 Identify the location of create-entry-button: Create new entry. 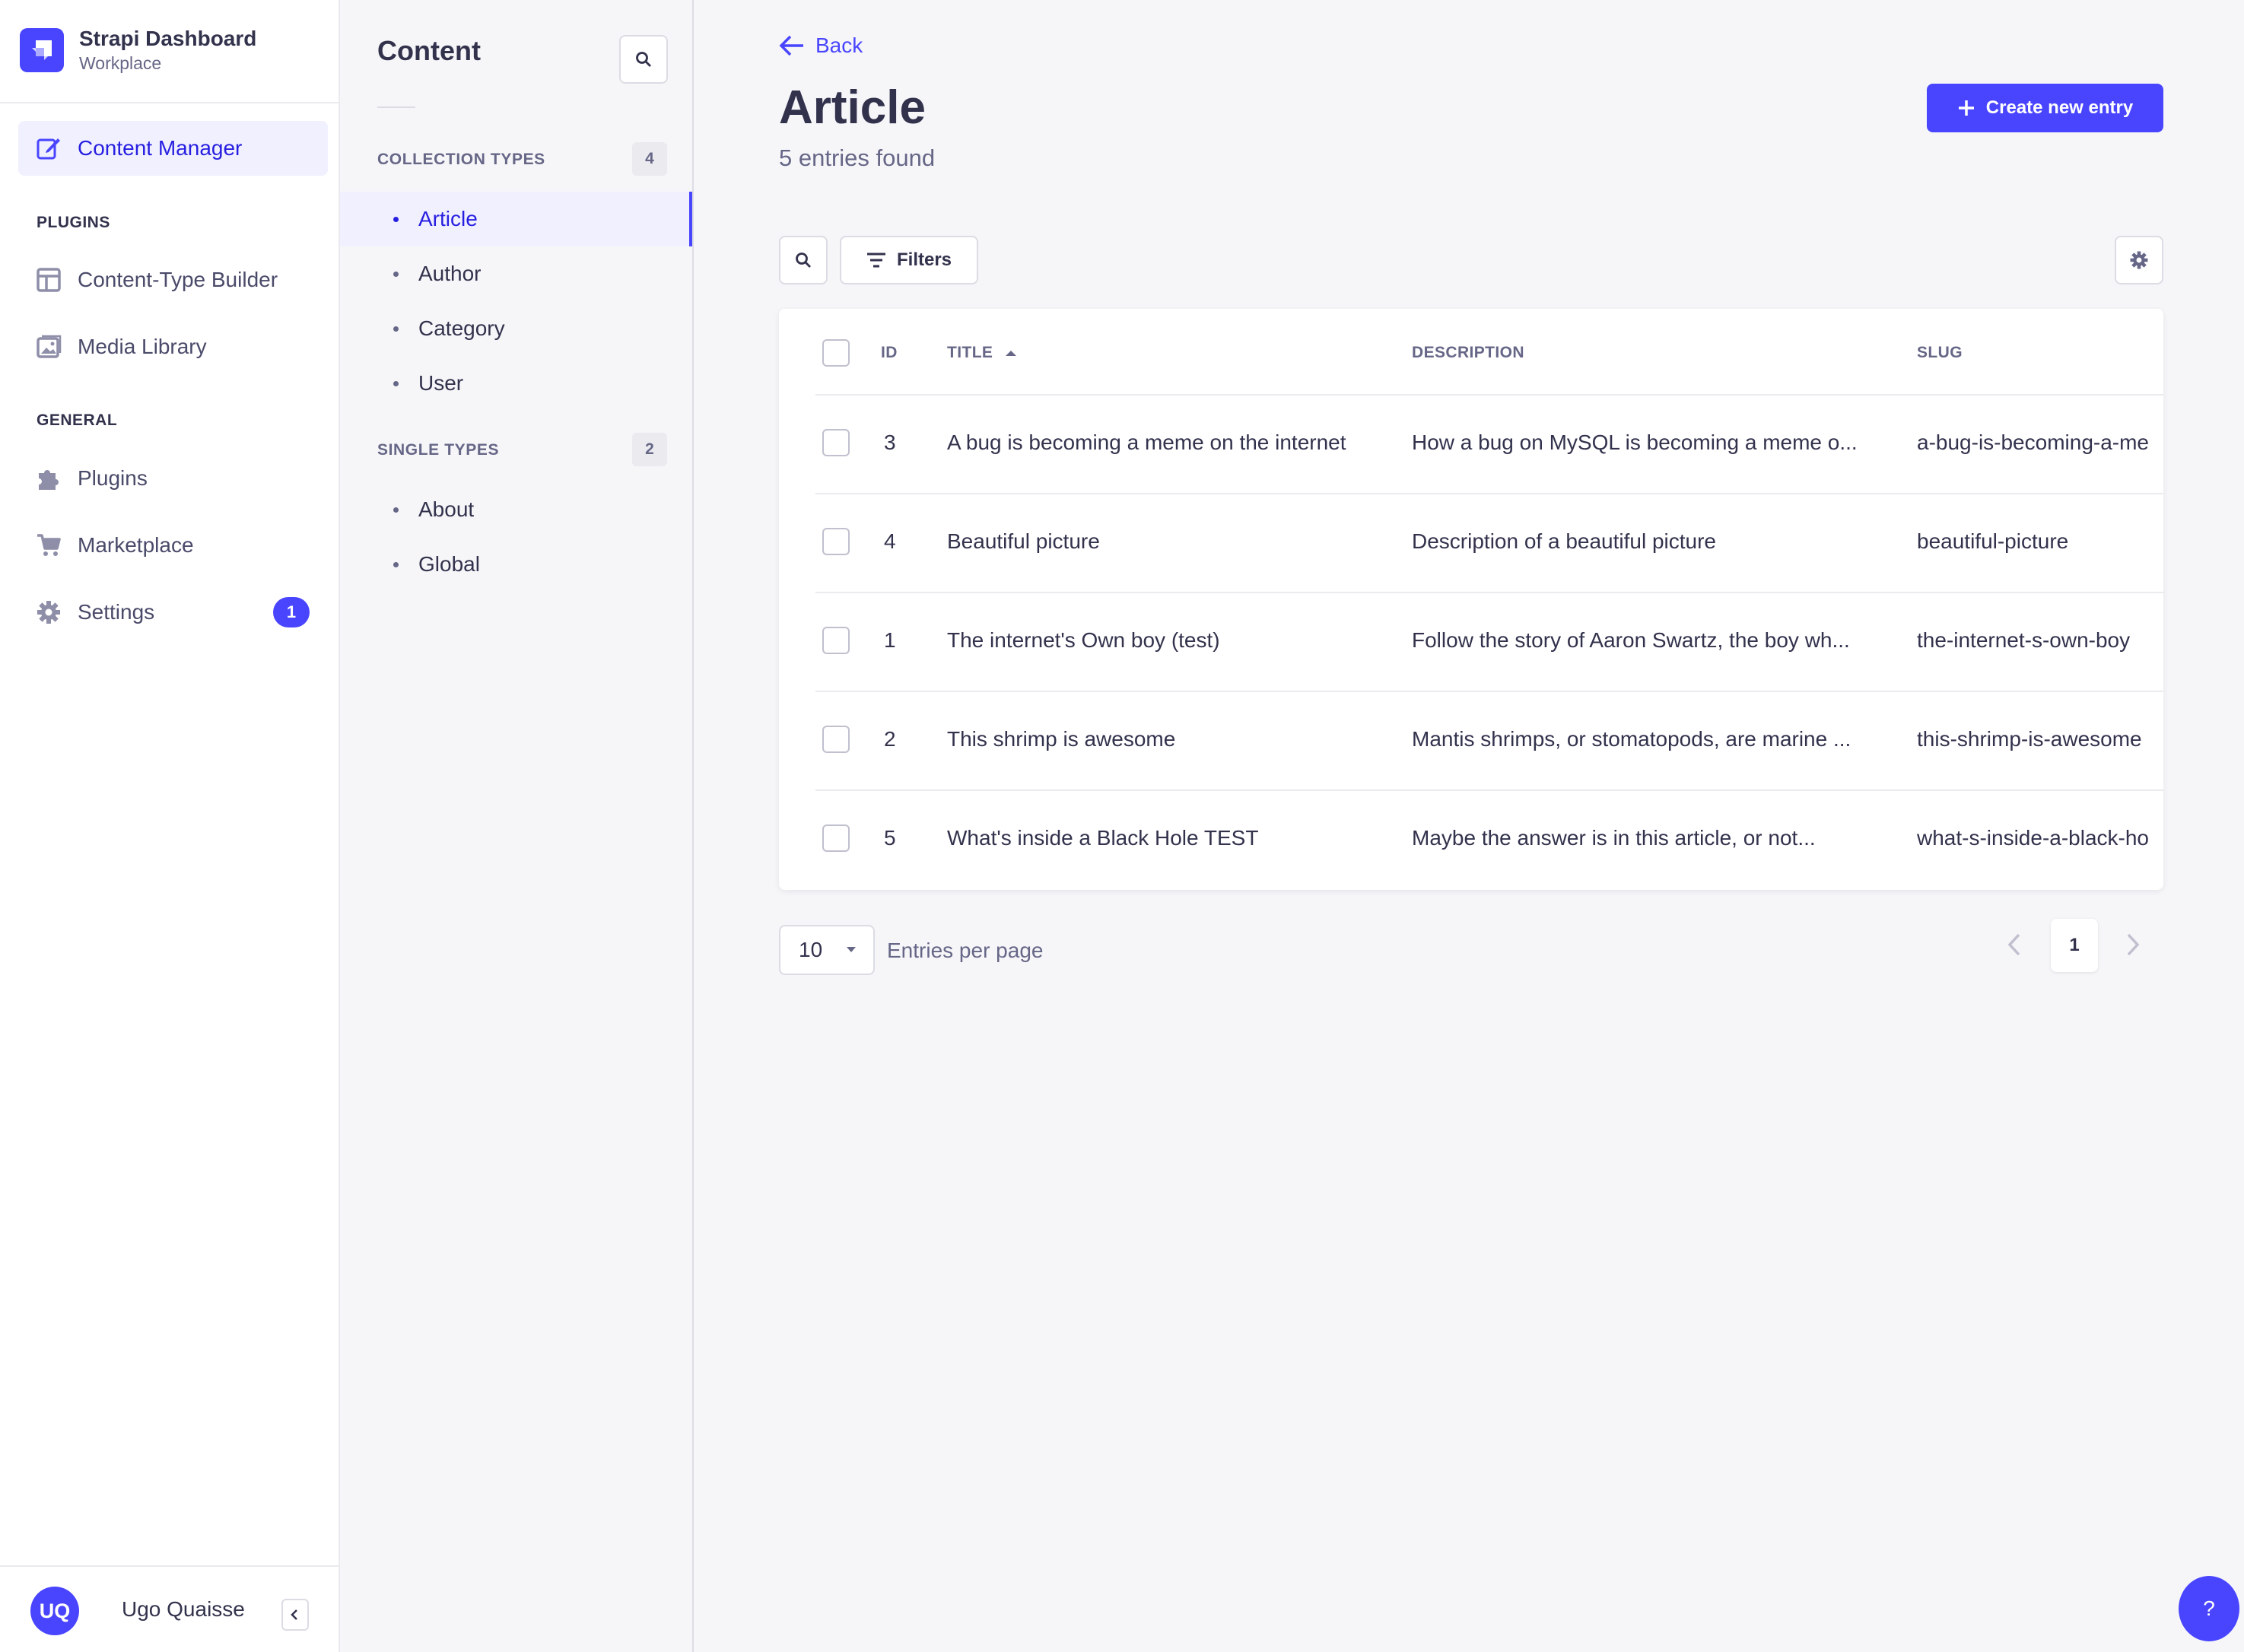
(2045, 108).